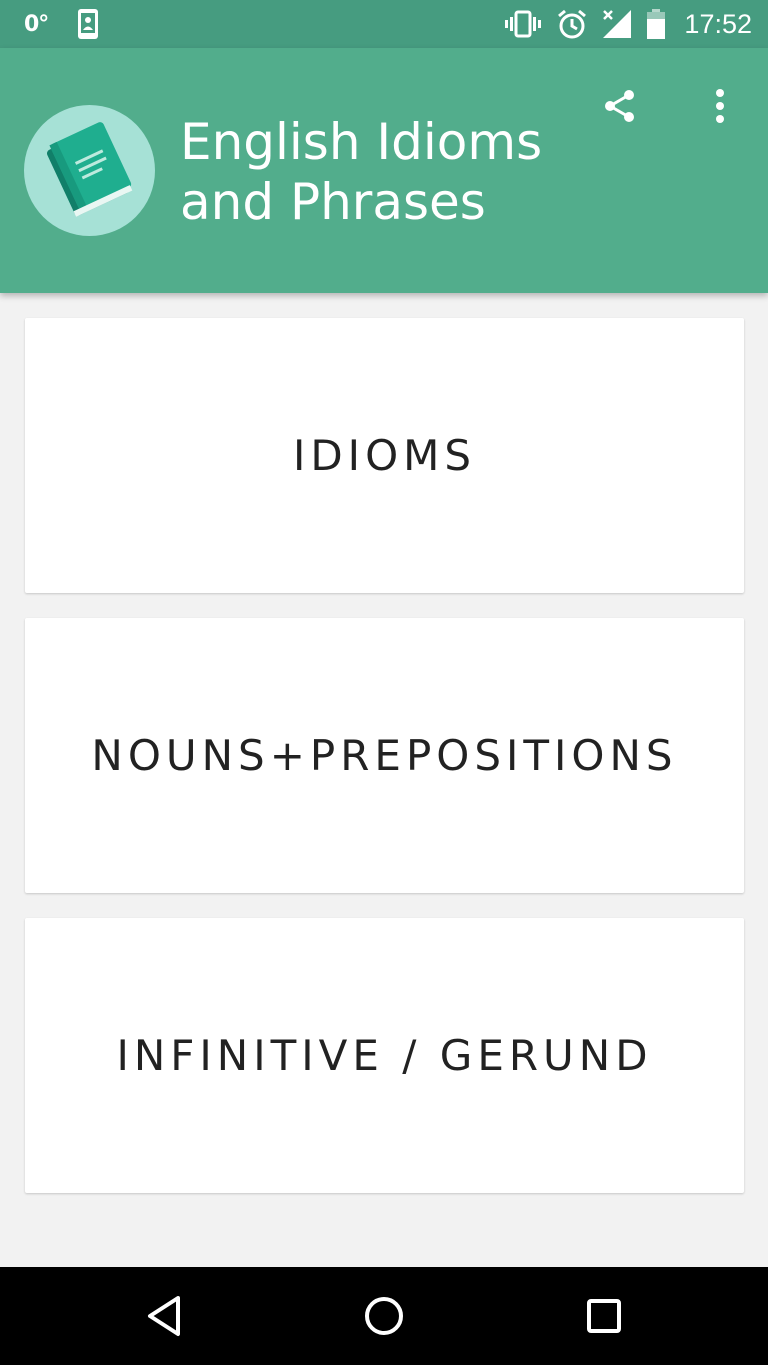  I want to click on card-label: NOUNS+PREPOSITIONS, so click(384, 755).